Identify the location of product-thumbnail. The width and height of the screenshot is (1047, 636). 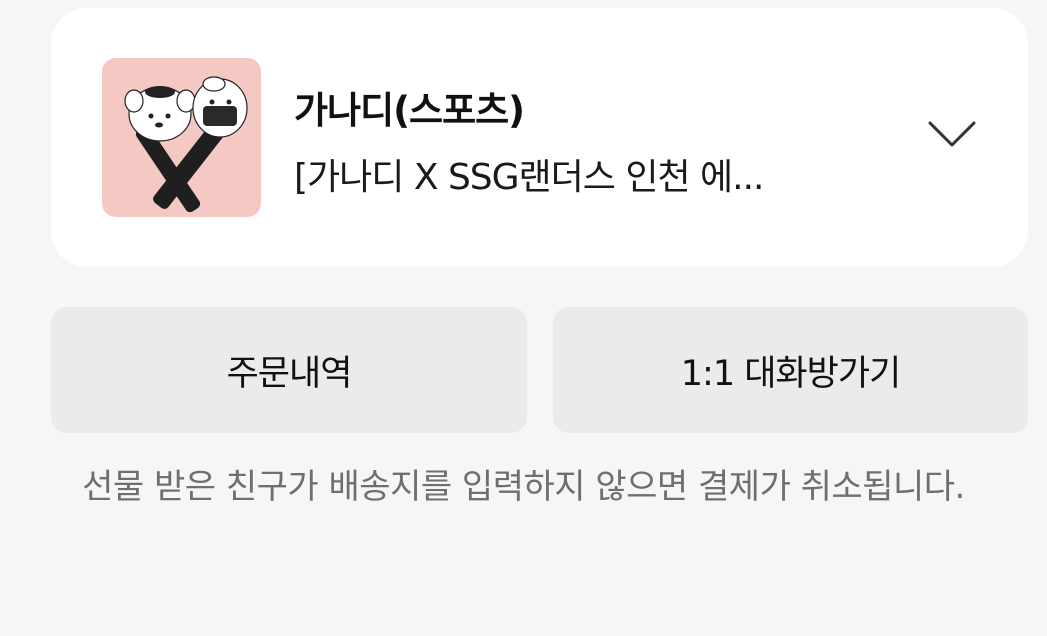
(181, 137).